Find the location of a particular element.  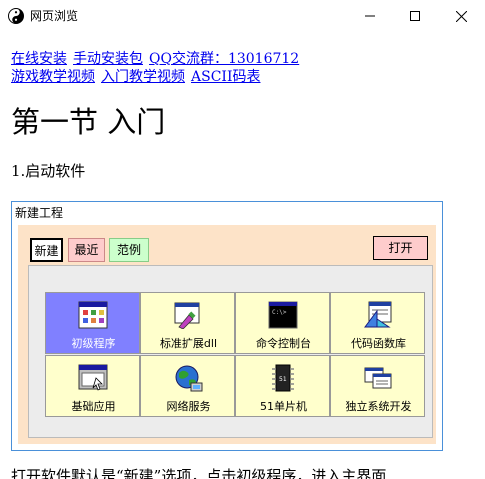

dll-window-icon is located at coordinates (187, 315).